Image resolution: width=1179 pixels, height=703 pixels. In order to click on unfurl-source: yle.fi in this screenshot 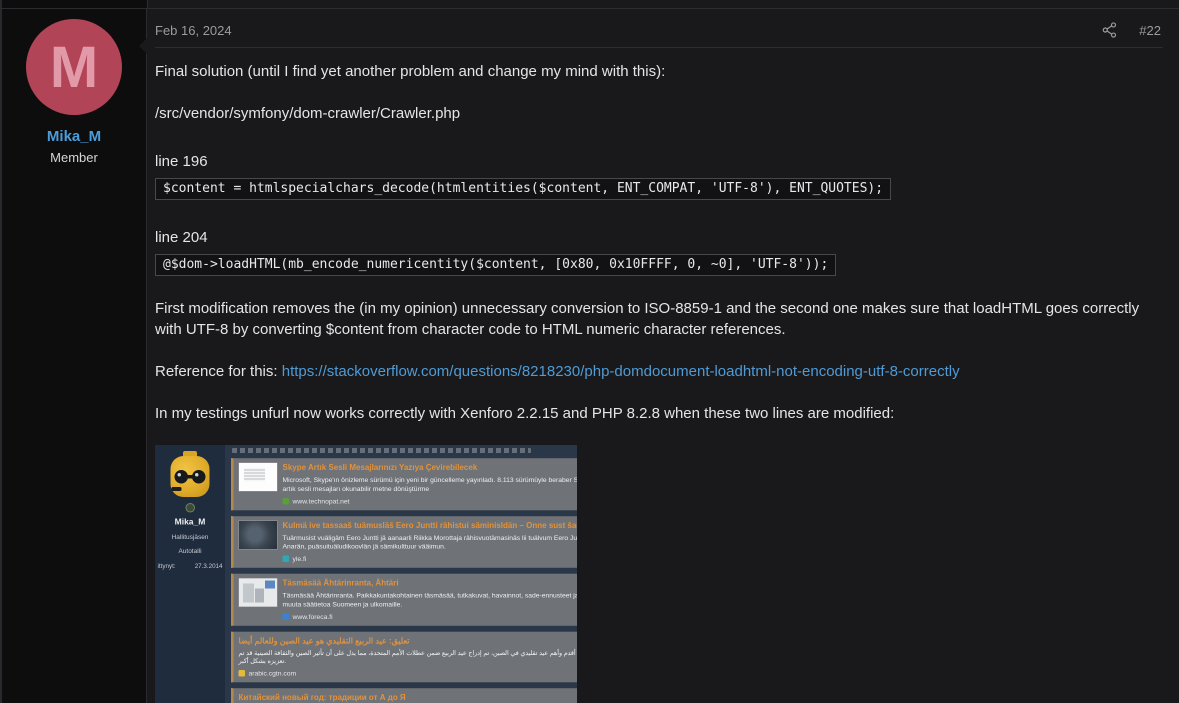, I will do `click(430, 559)`.